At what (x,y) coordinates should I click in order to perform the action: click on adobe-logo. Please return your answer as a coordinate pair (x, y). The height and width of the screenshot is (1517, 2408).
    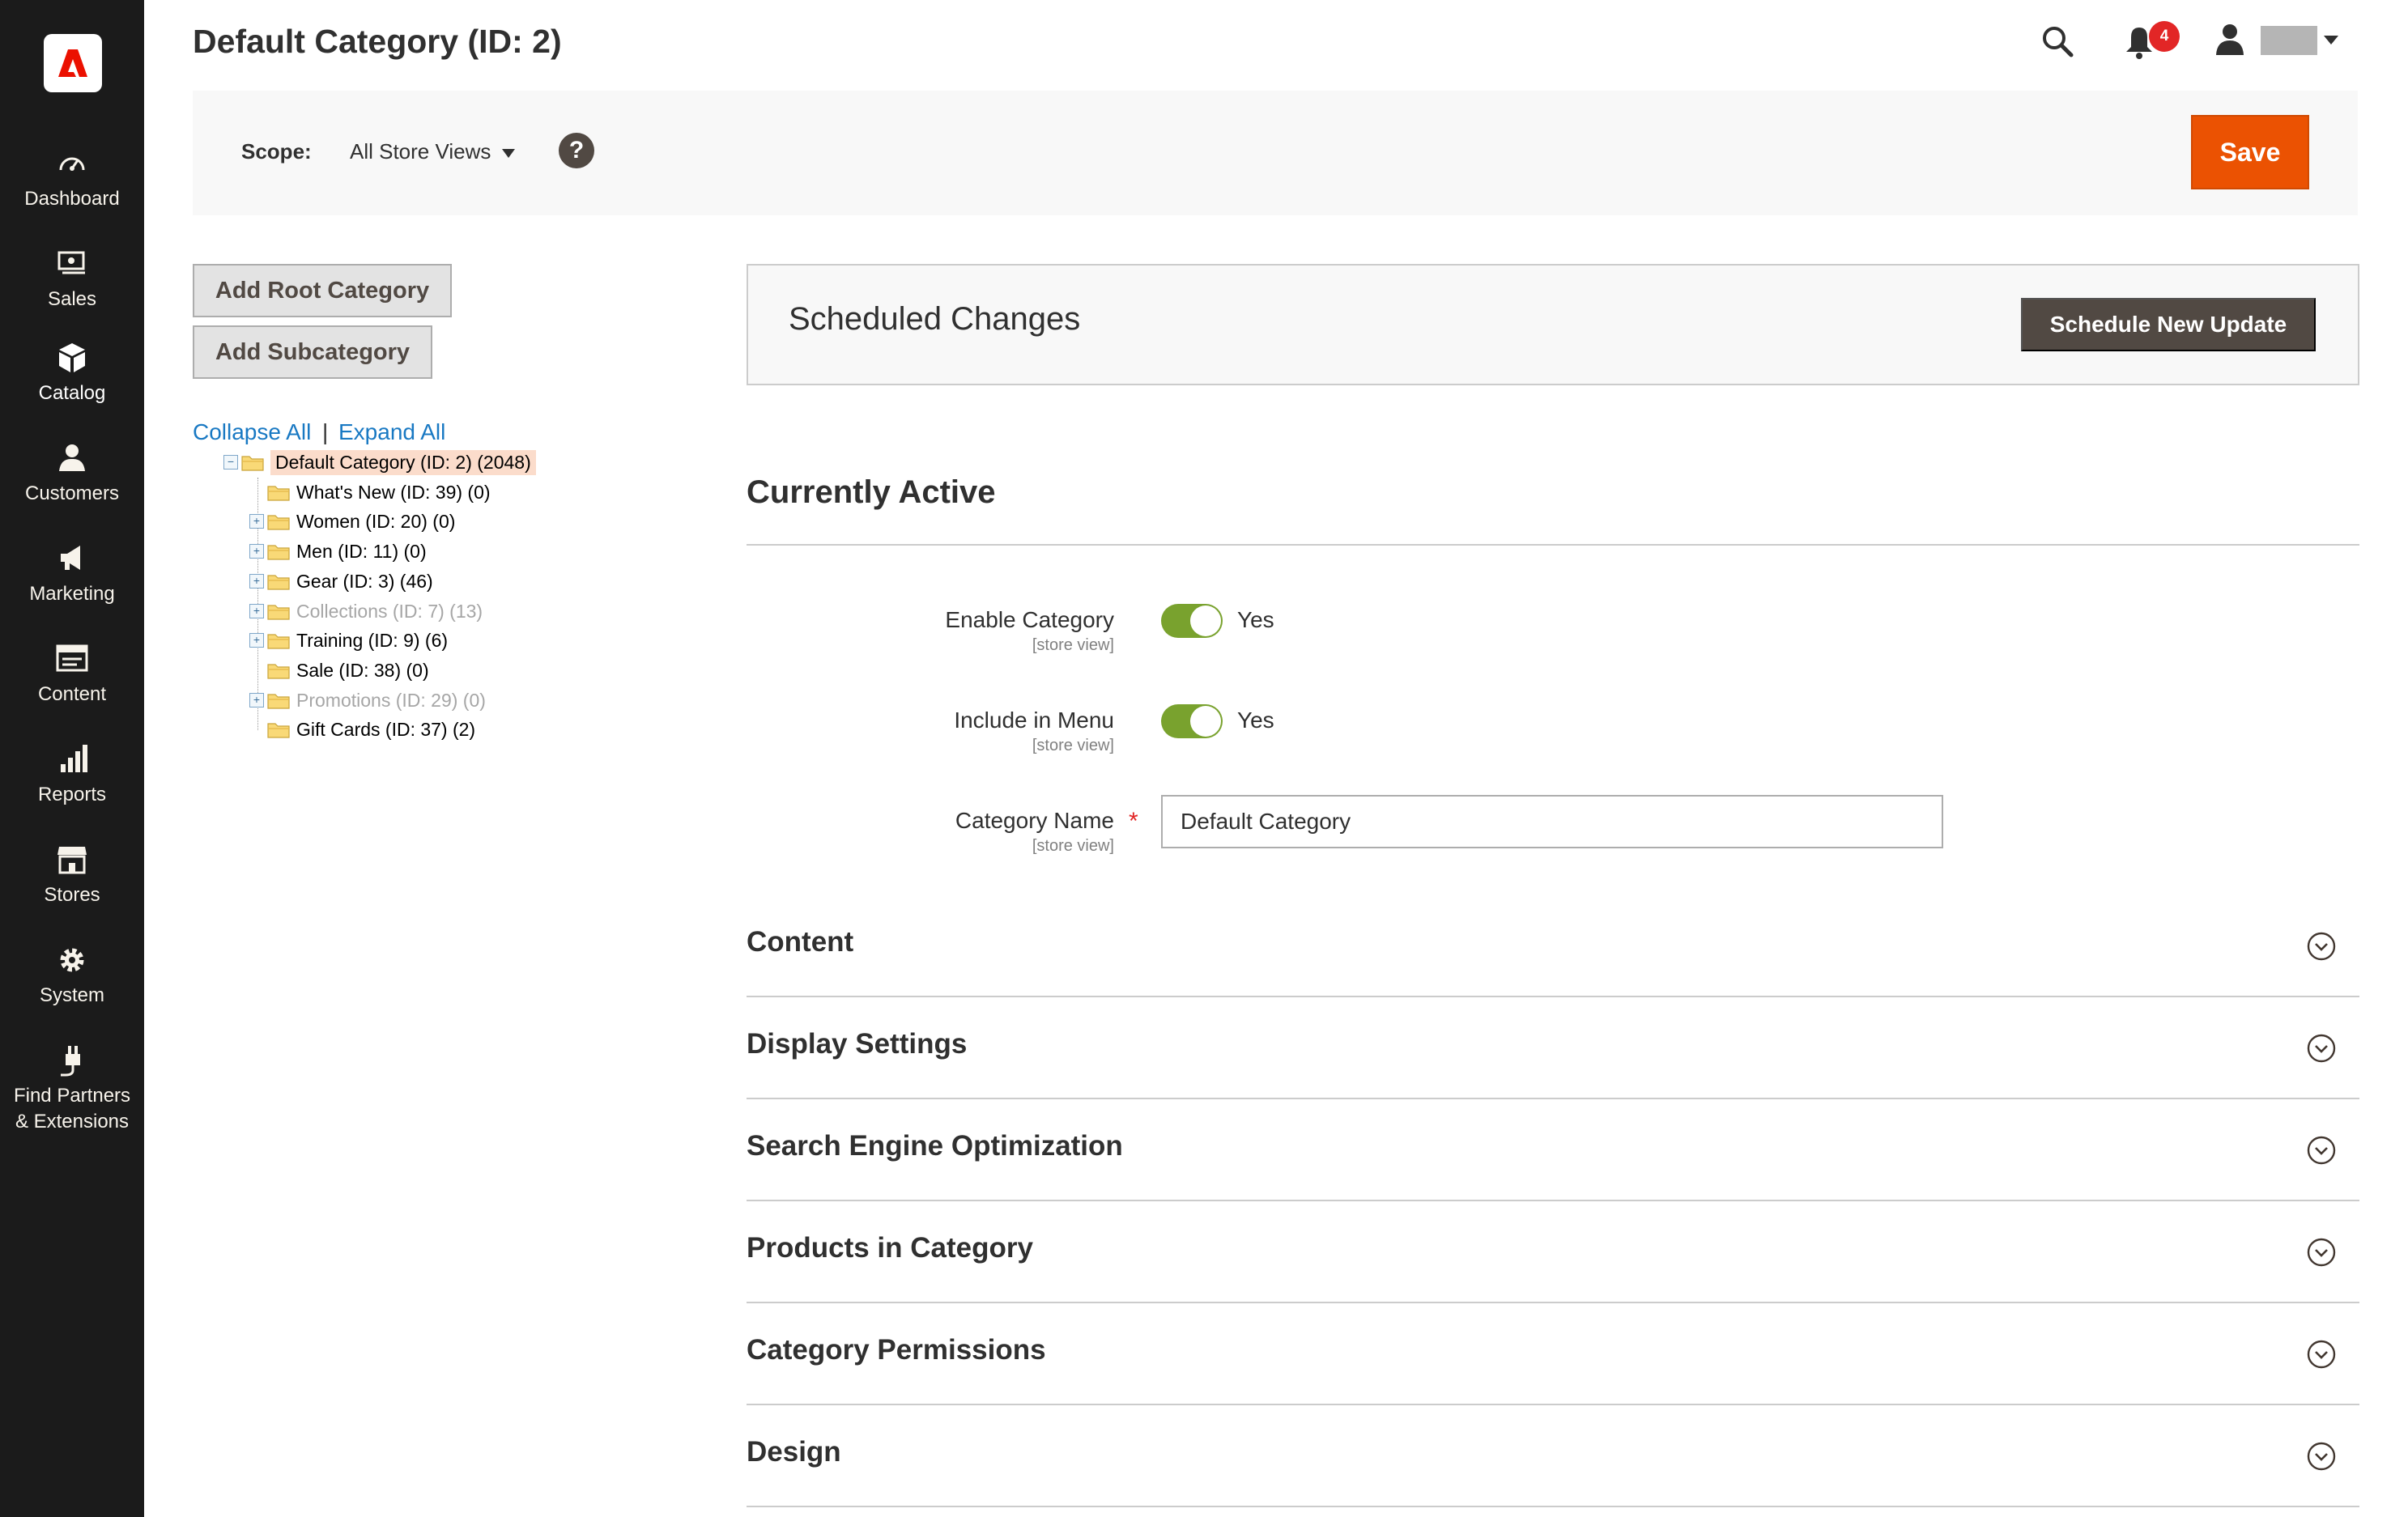
    Looking at the image, I should click on (73, 63).